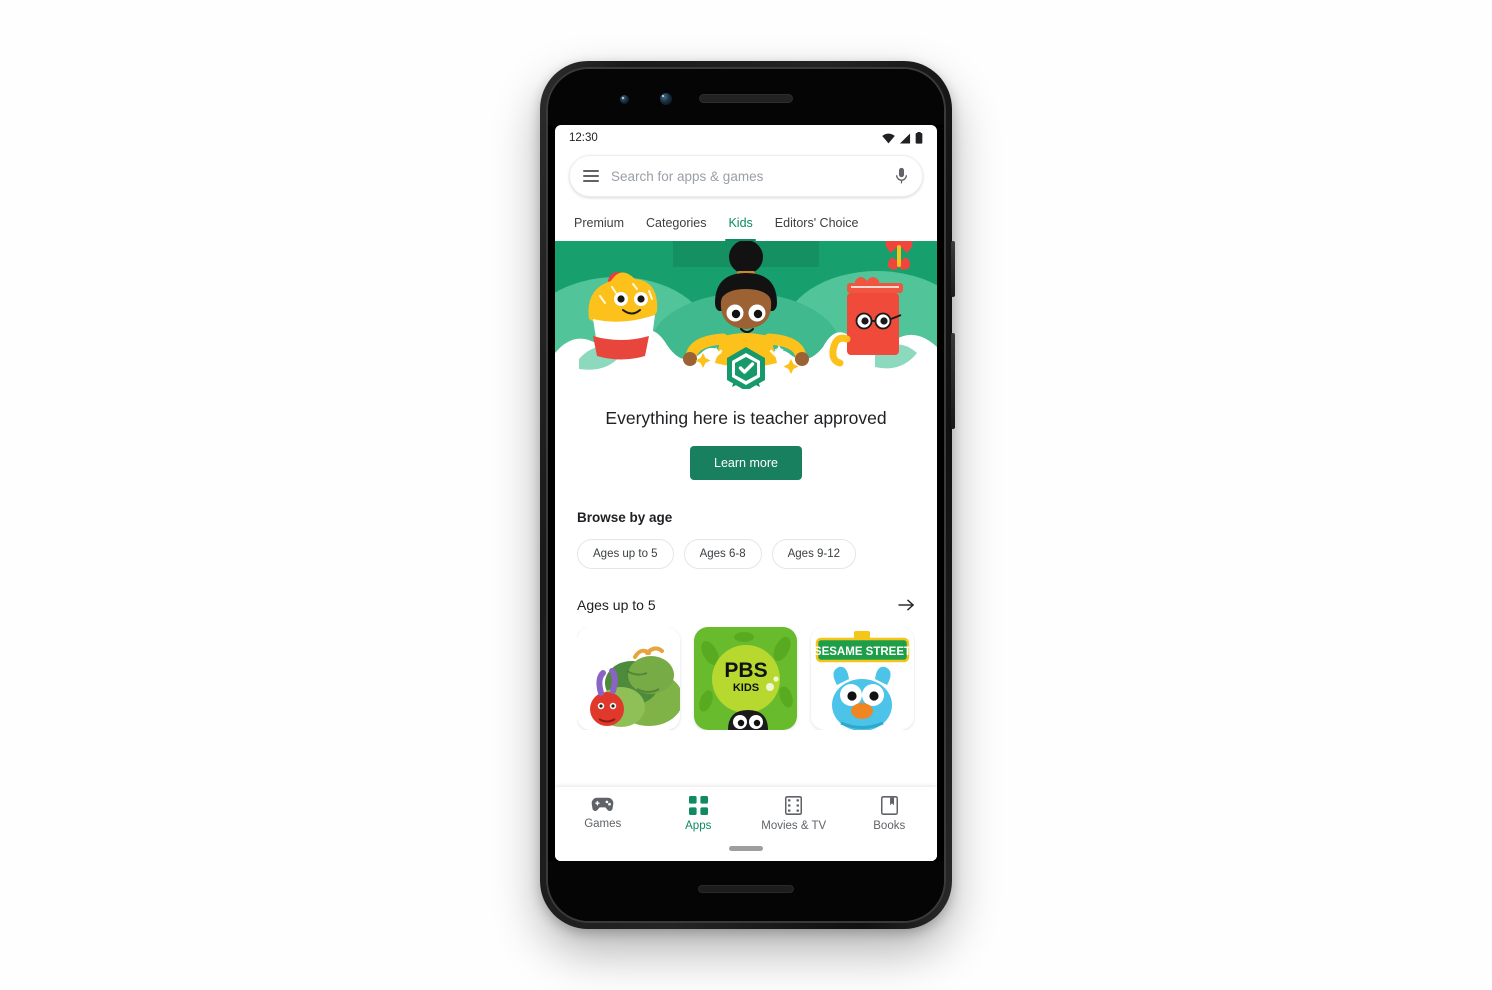 This screenshot has width=1492, height=990. I want to click on svg-text: PBS, so click(745, 670).